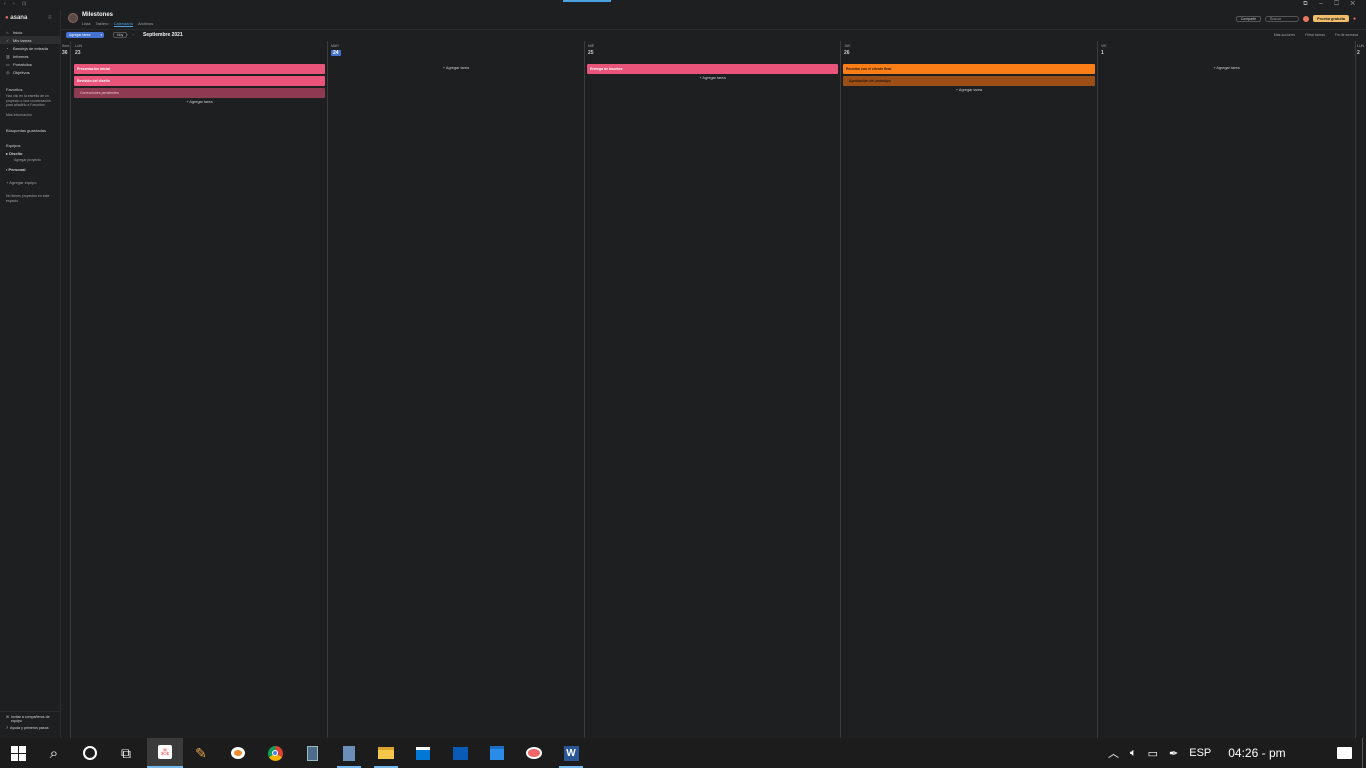 The width and height of the screenshot is (1366, 768). Describe the element at coordinates (201, 753) in the screenshot. I see `pencil-app-icon: ✎` at that location.